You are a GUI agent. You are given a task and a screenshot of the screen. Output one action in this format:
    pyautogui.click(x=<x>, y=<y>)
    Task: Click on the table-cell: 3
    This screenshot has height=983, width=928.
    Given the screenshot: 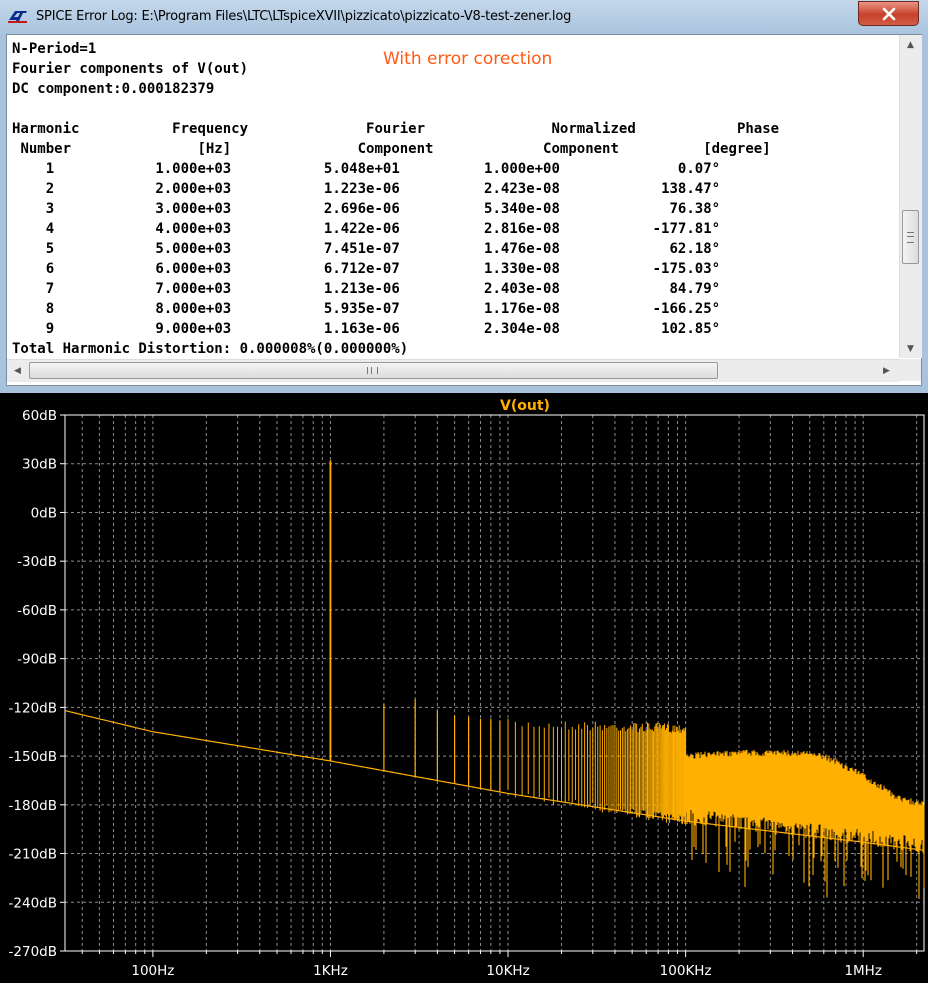 What is the action you would take?
    pyautogui.click(x=50, y=209)
    